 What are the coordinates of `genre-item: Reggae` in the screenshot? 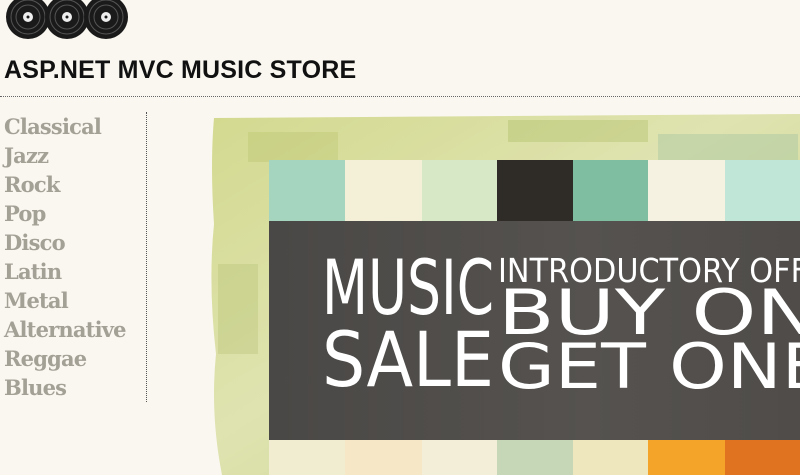 It's located at (75, 358).